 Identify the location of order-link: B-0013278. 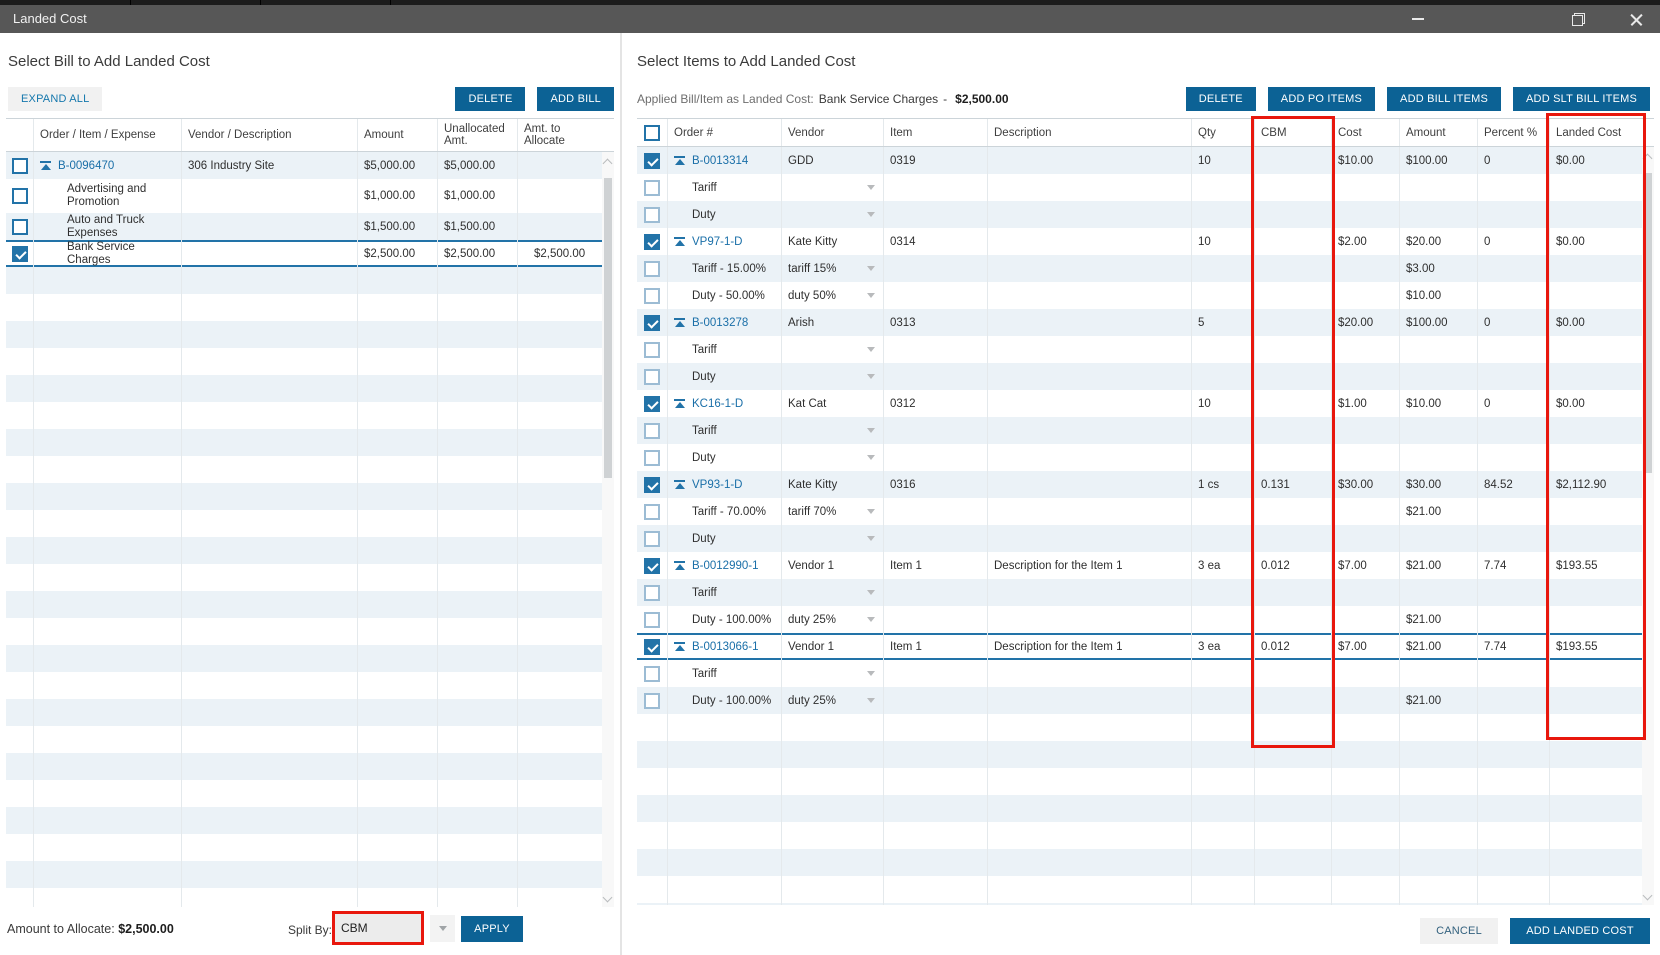
(720, 323).